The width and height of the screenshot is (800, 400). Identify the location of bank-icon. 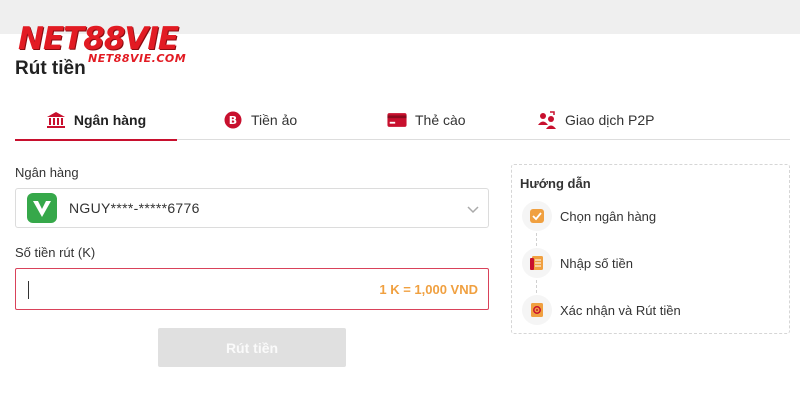
(56, 120).